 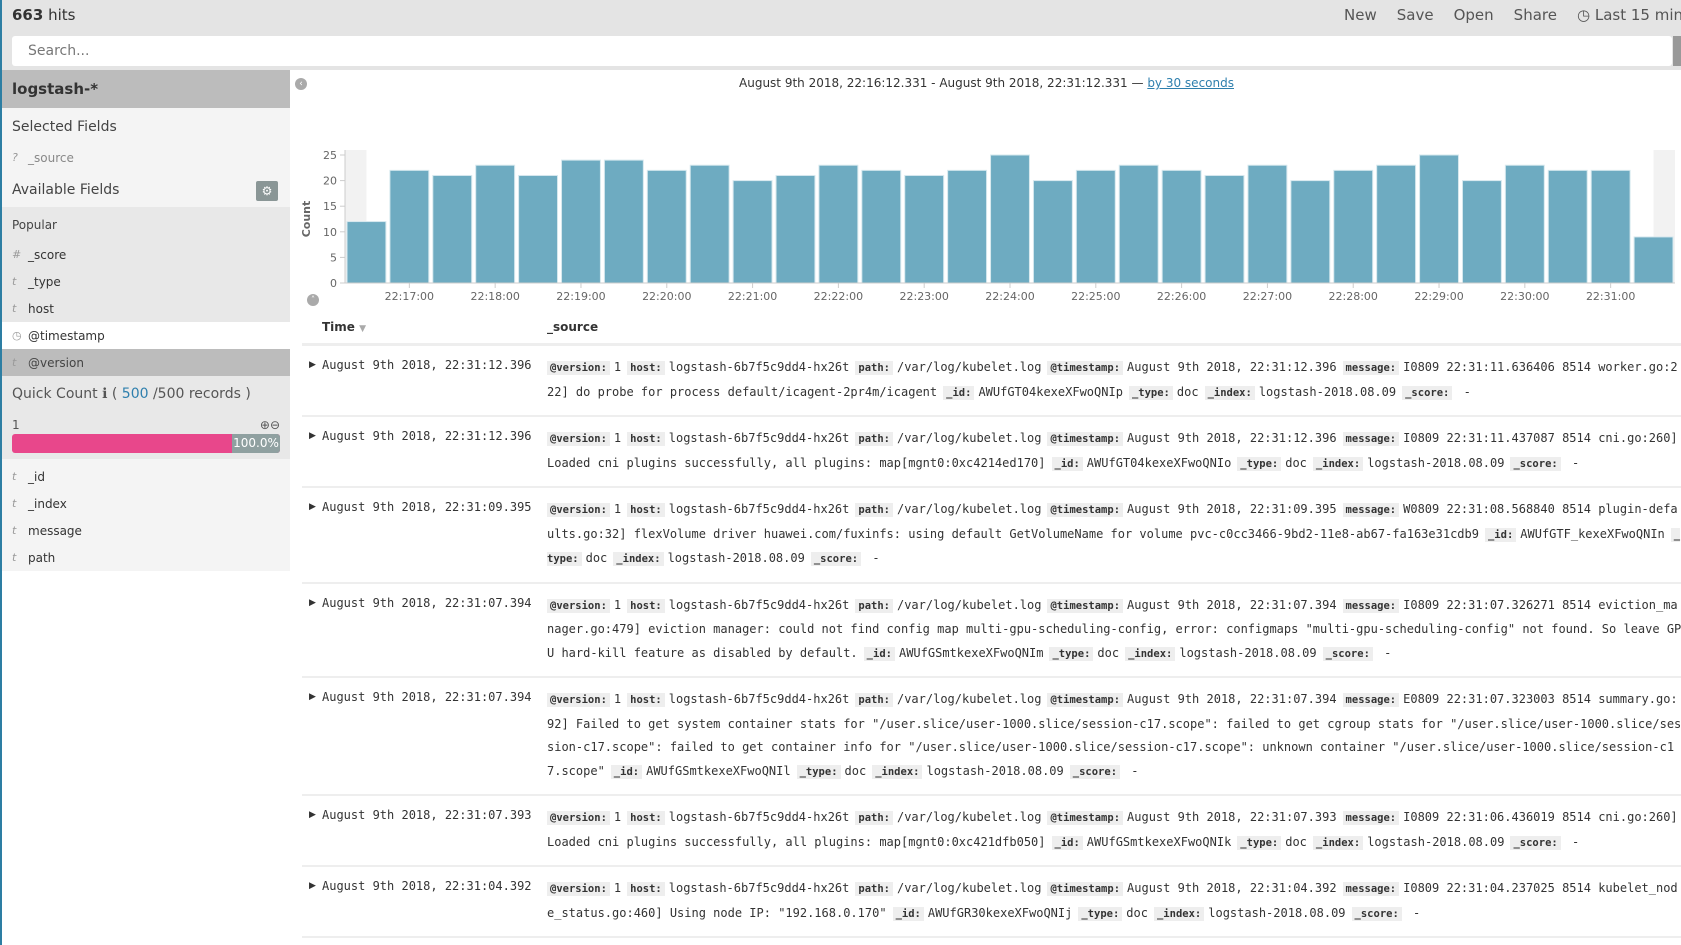 I want to click on quick-count-percent: 100.0%, so click(x=256, y=443).